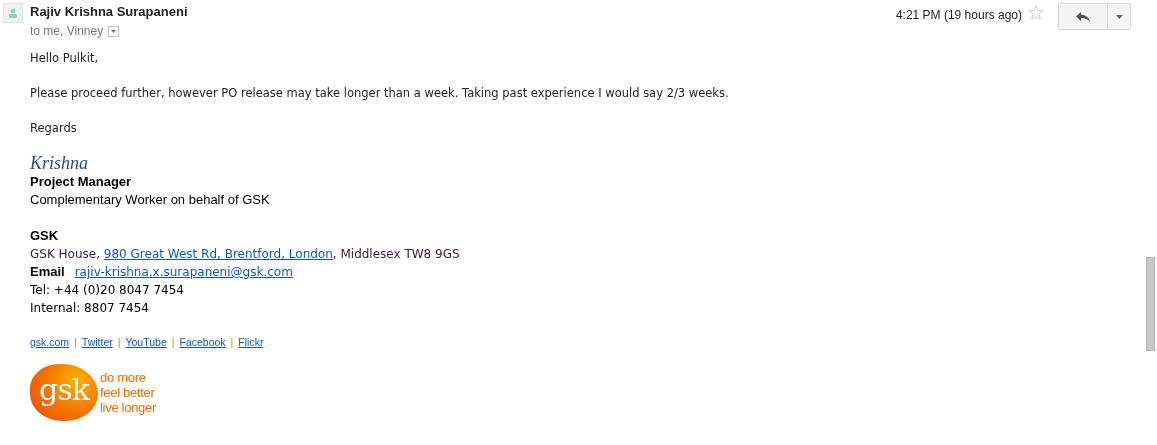 The height and width of the screenshot is (445, 1157). What do you see at coordinates (1036, 13) in the screenshot?
I see `star-icon` at bounding box center [1036, 13].